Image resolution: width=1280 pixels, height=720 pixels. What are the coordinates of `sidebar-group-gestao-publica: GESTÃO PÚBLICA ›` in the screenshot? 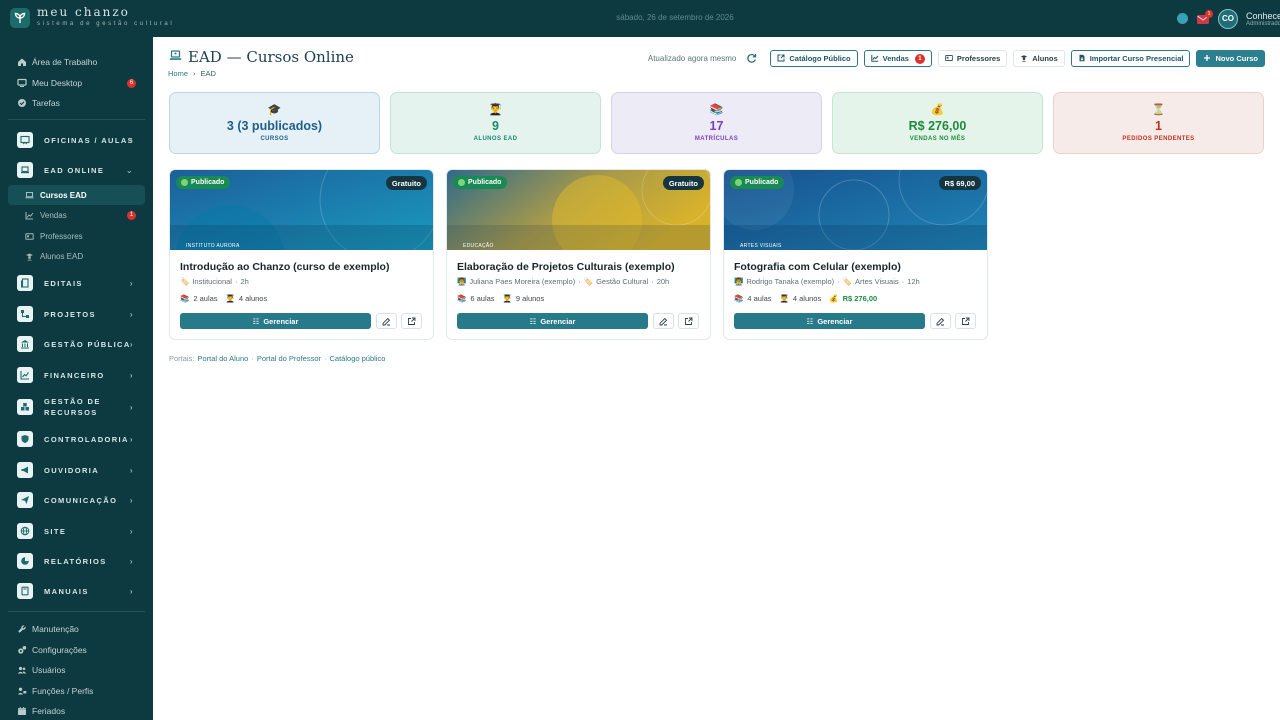 It's located at (76, 344).